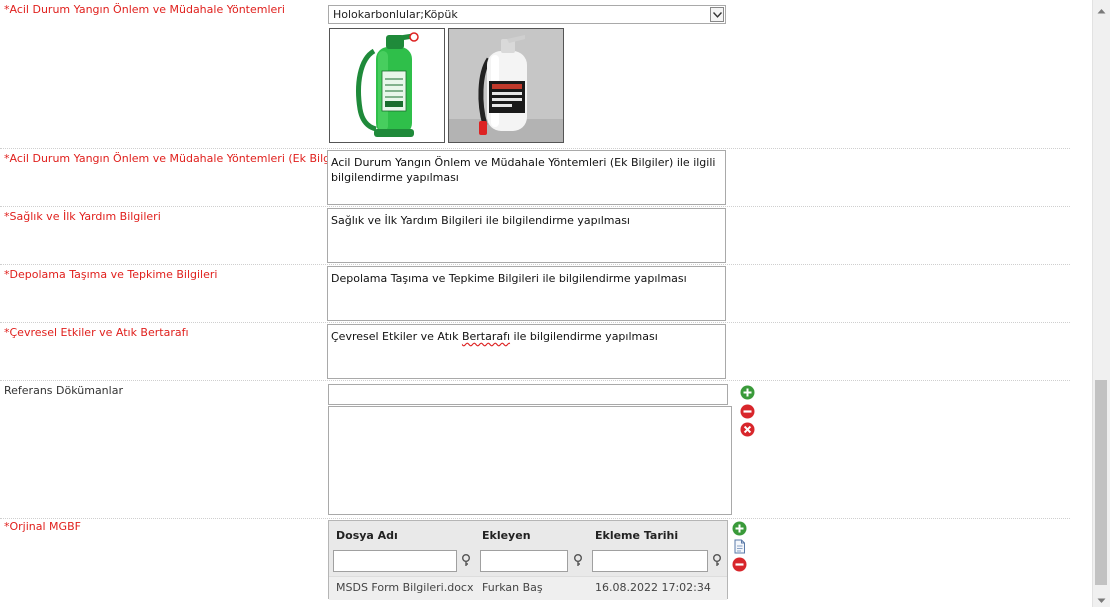 The image size is (1110, 607). Describe the element at coordinates (395, 177) in the screenshot. I see `fire-extra-line2: bilgilendirme yapılması` at that location.